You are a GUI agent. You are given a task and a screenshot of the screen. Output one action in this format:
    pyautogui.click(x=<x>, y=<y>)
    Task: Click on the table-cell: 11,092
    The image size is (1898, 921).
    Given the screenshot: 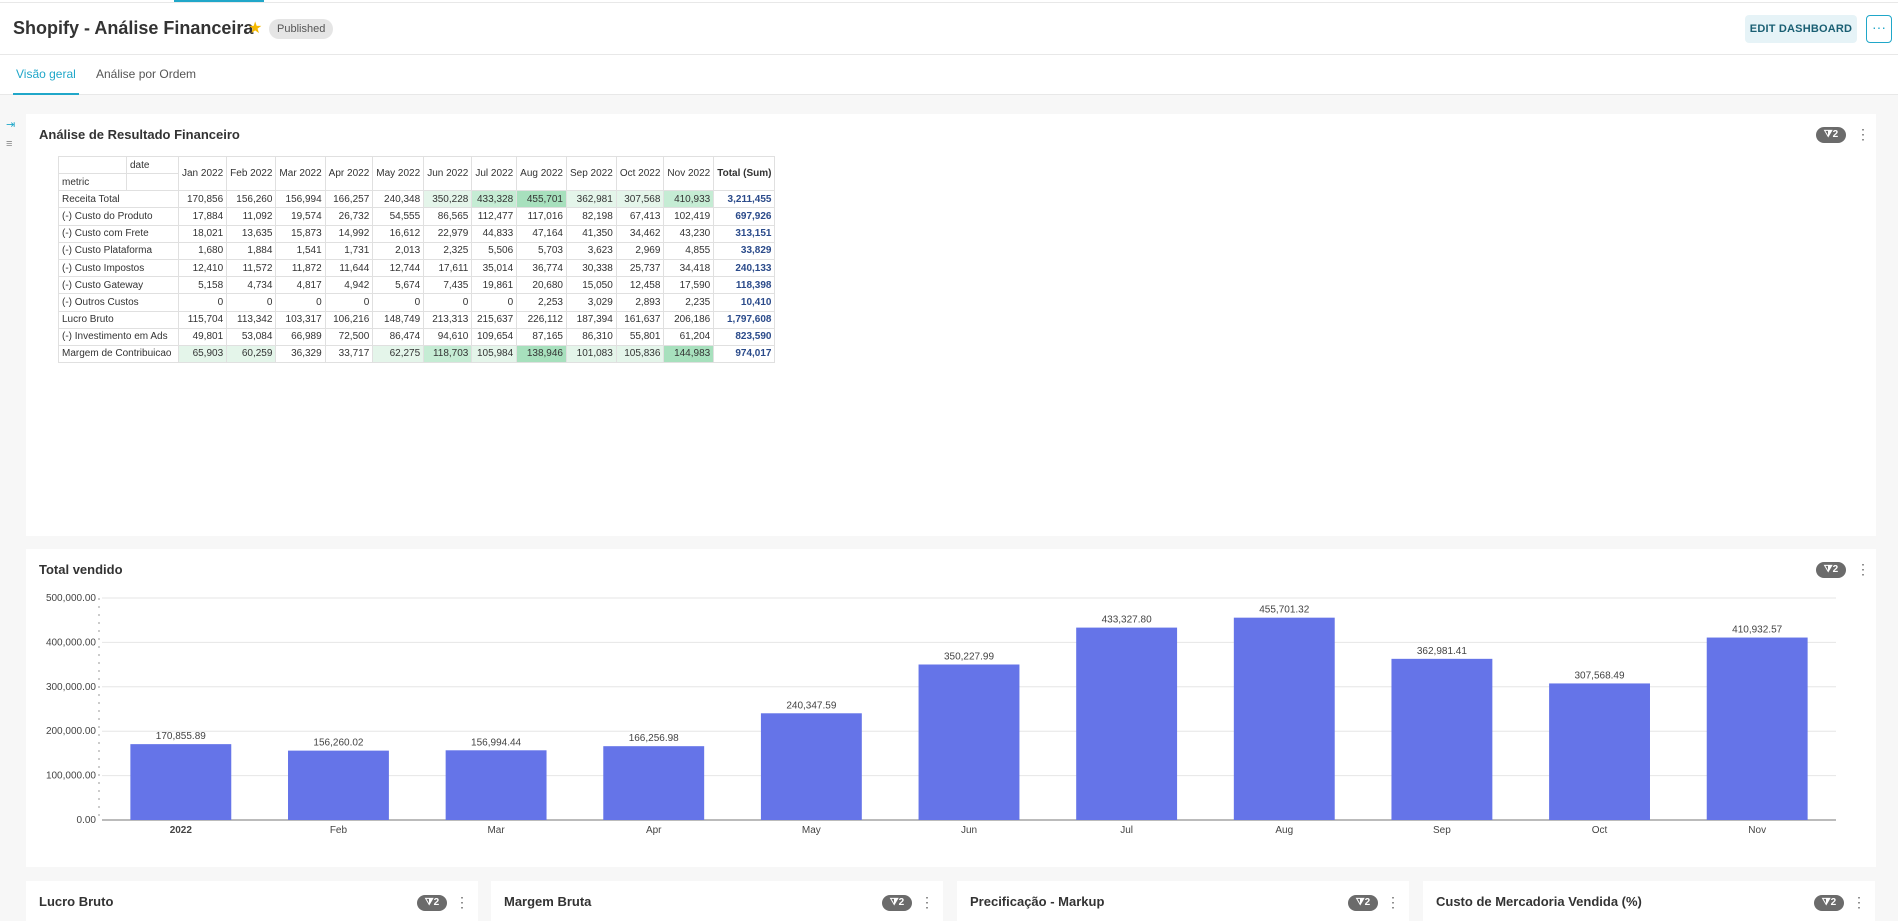 What is the action you would take?
    pyautogui.click(x=251, y=216)
    